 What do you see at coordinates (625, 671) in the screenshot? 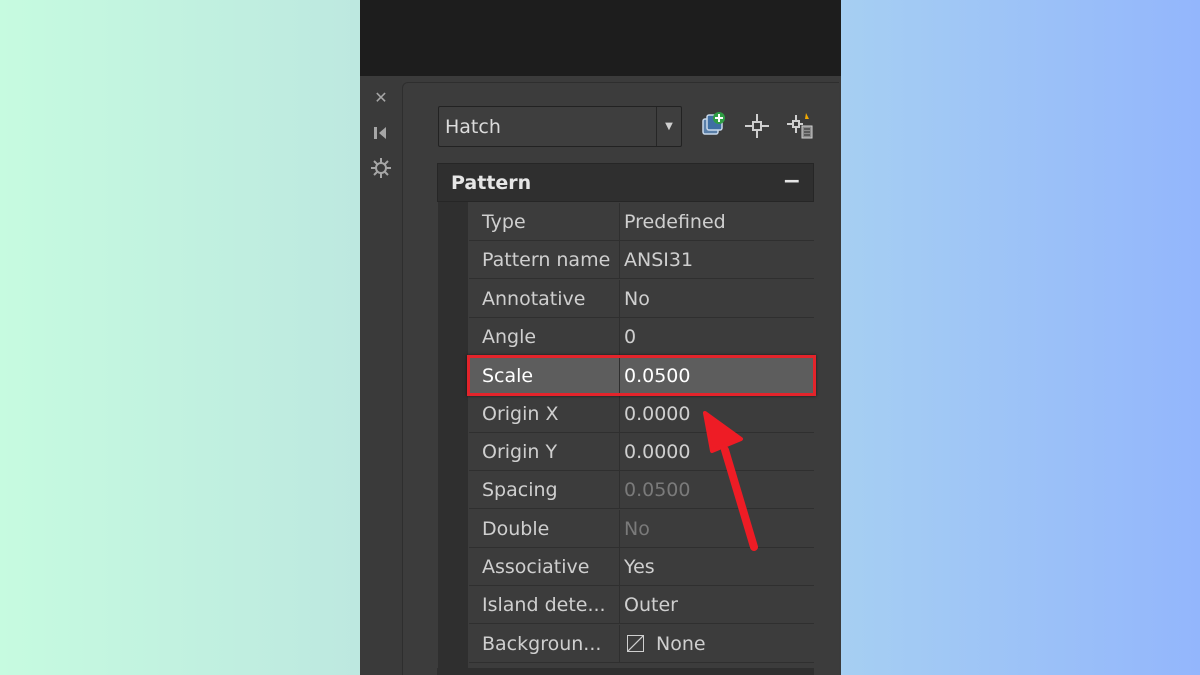
I see `next-section-header` at bounding box center [625, 671].